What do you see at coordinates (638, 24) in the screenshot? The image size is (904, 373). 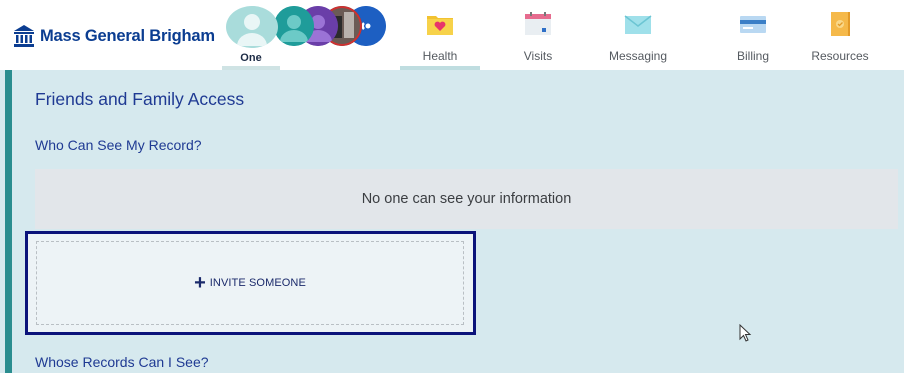 I see `envelope-icon` at bounding box center [638, 24].